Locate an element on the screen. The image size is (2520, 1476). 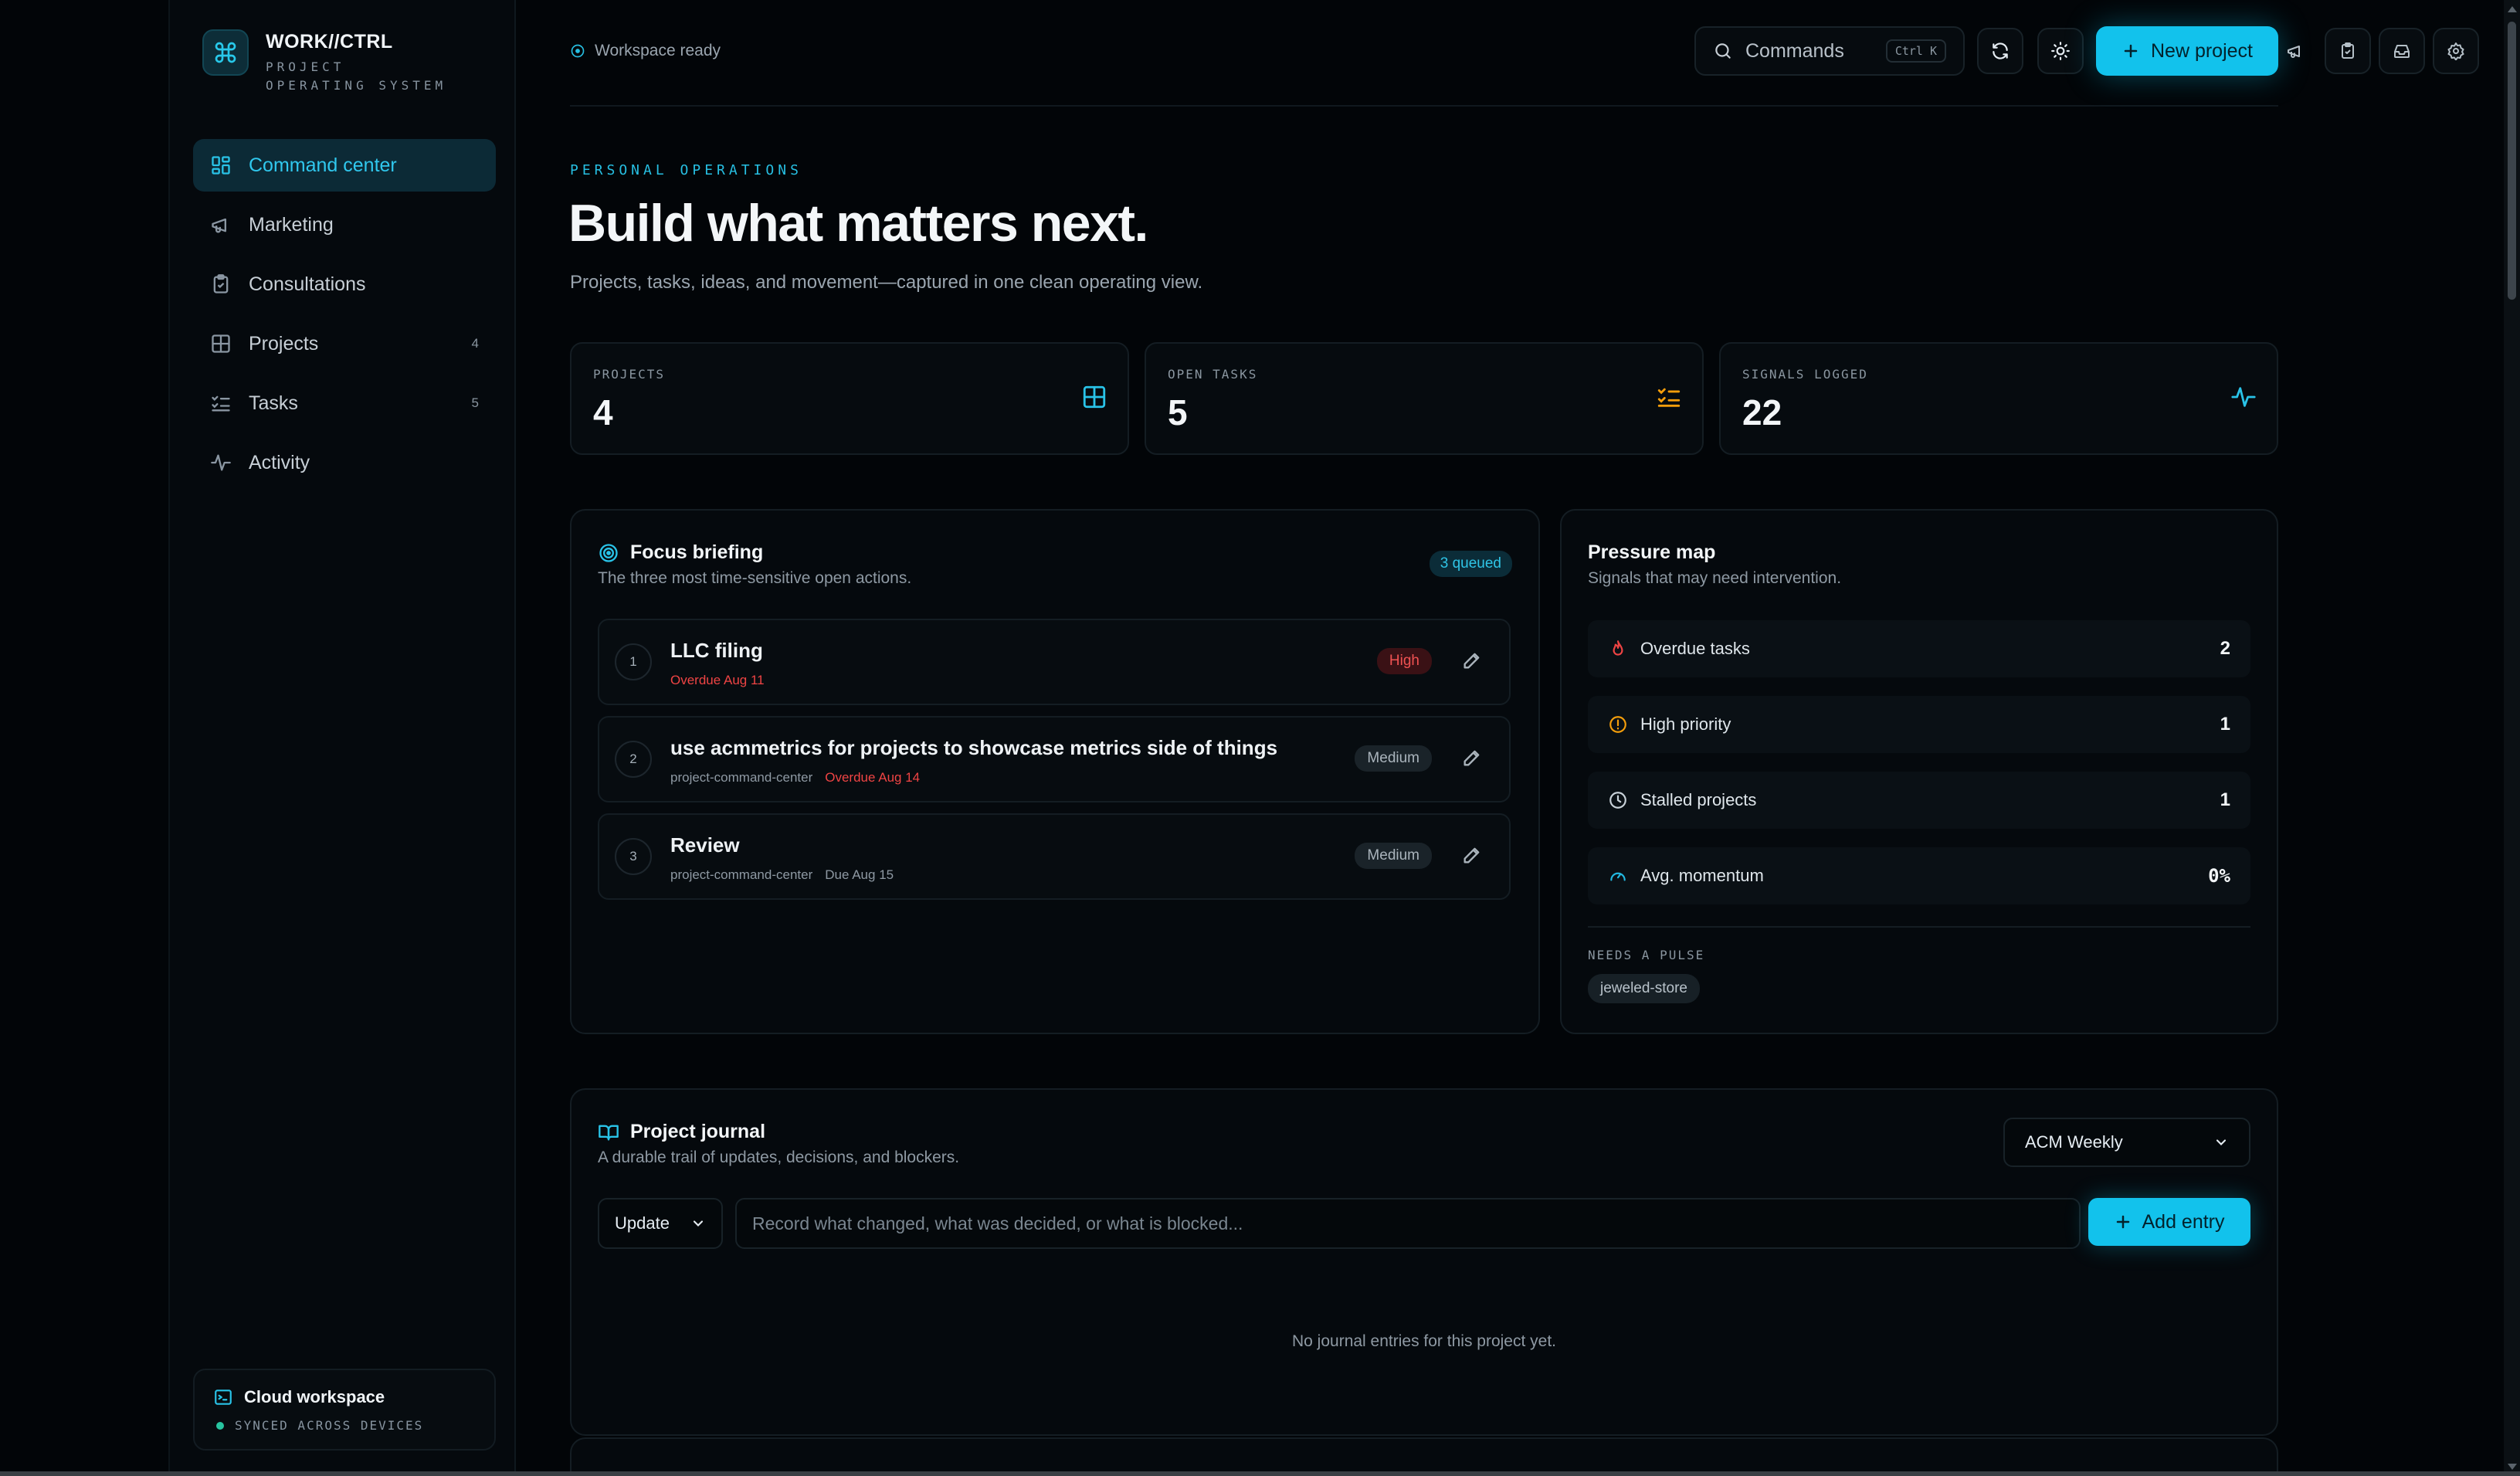
theme-toggle-button is located at coordinates (2060, 51).